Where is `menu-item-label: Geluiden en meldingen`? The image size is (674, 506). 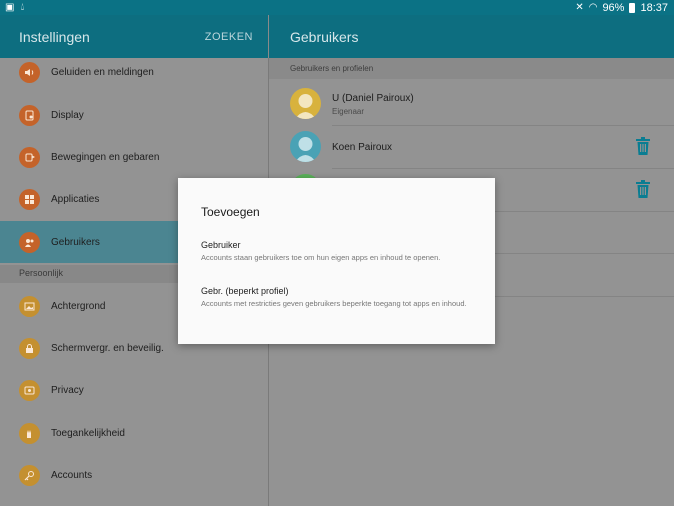 menu-item-label: Geluiden en meldingen is located at coordinates (102, 72).